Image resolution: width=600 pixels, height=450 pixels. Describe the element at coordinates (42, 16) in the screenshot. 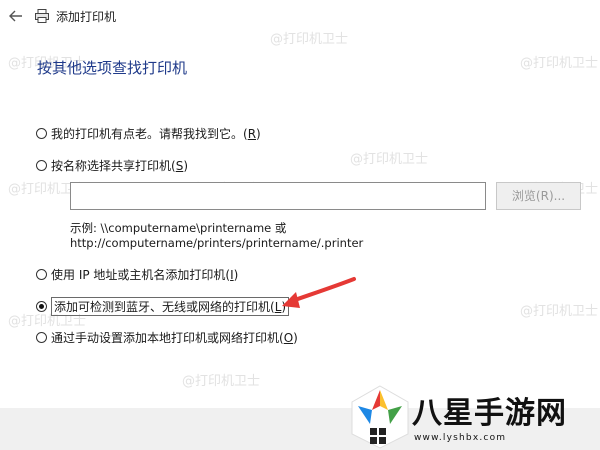

I see `printer-icon` at that location.